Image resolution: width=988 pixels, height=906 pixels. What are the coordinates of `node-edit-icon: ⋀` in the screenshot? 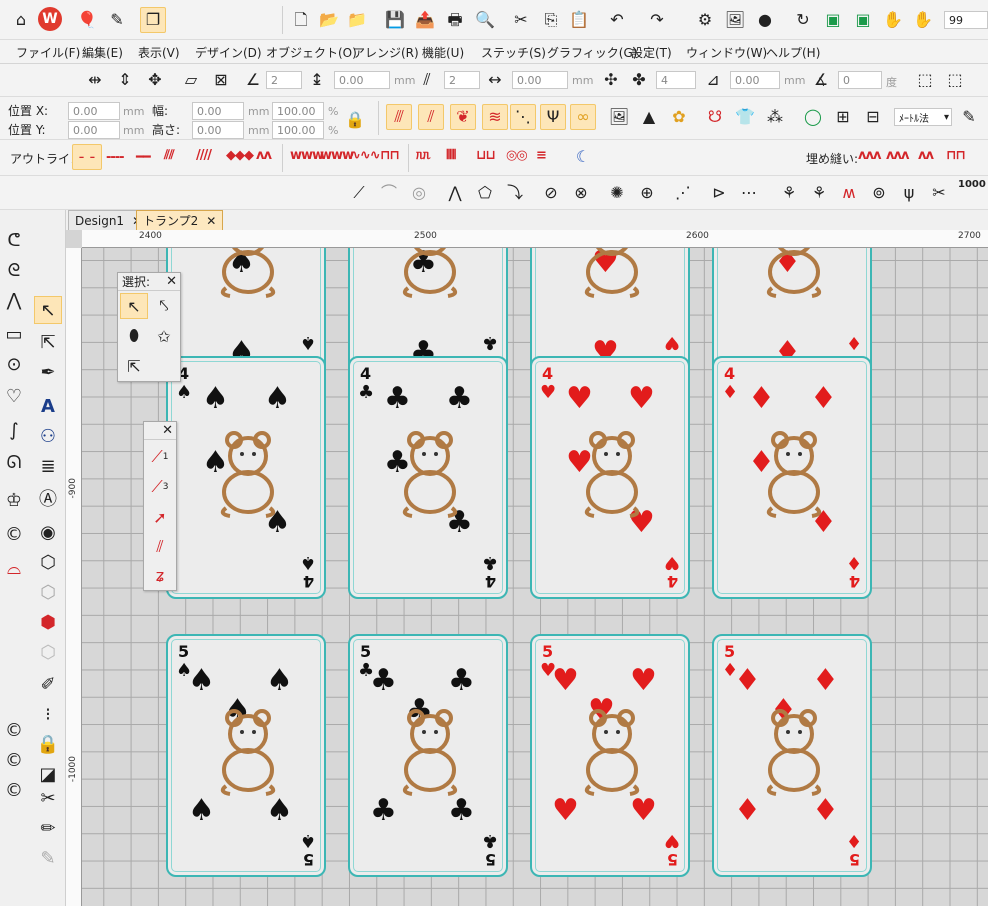 It's located at (14, 300).